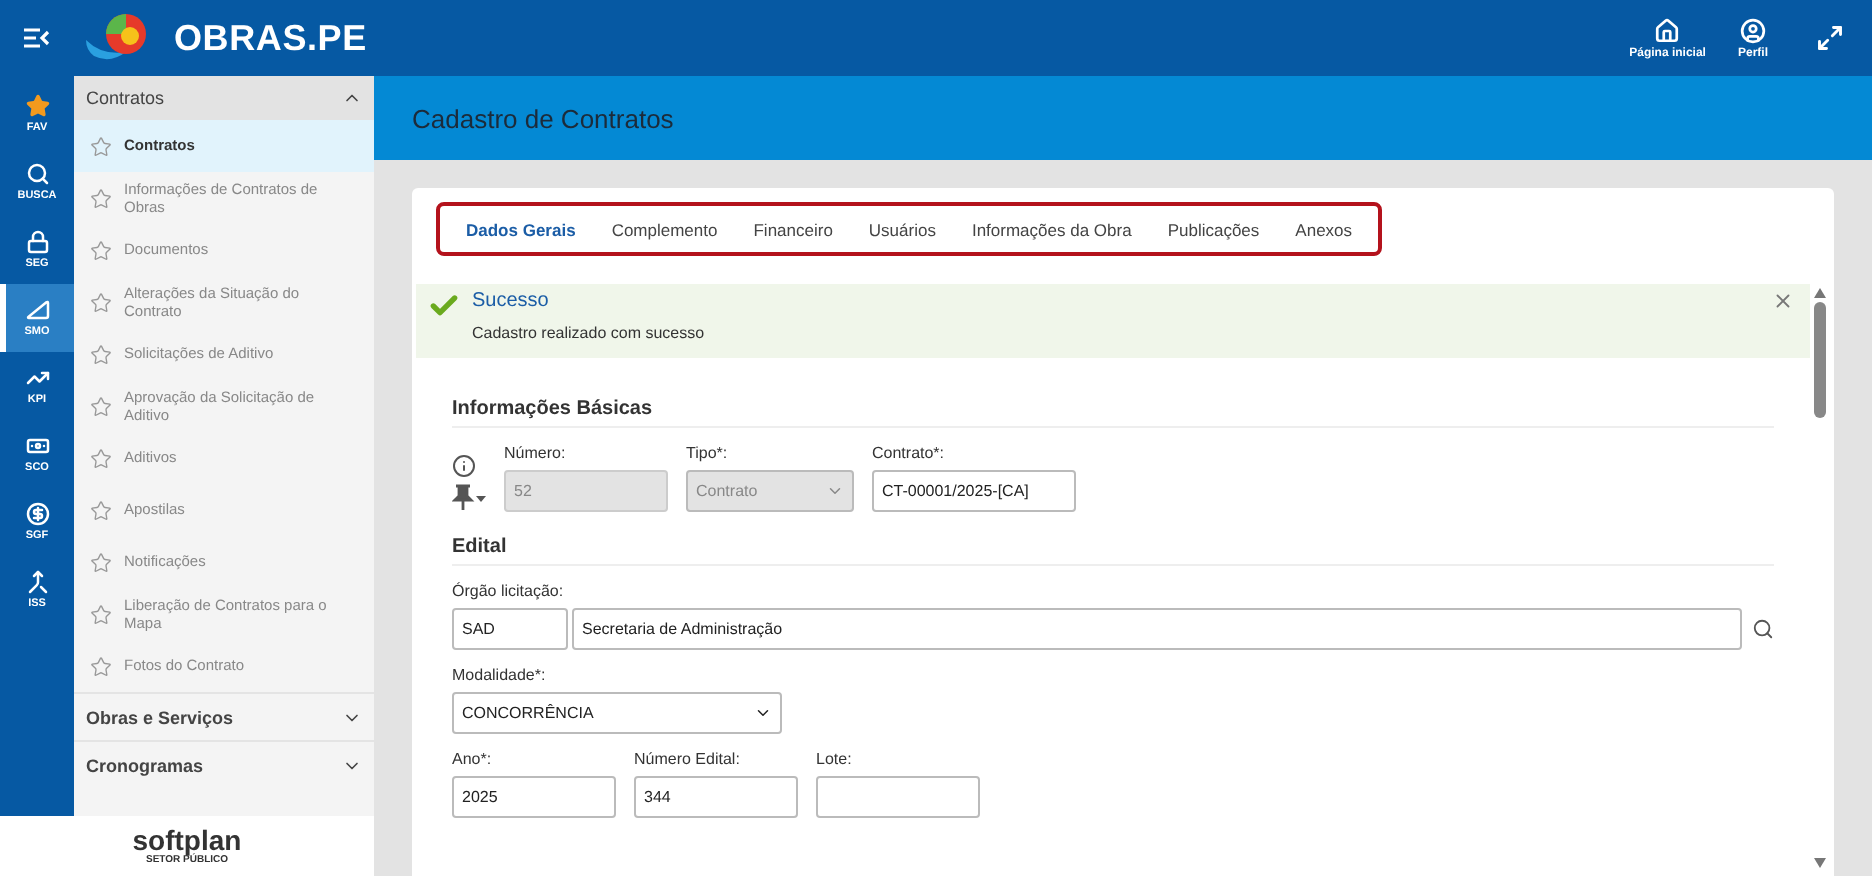 The width and height of the screenshot is (1872, 876). What do you see at coordinates (37, 446) in the screenshot?
I see `banknote-icon` at bounding box center [37, 446].